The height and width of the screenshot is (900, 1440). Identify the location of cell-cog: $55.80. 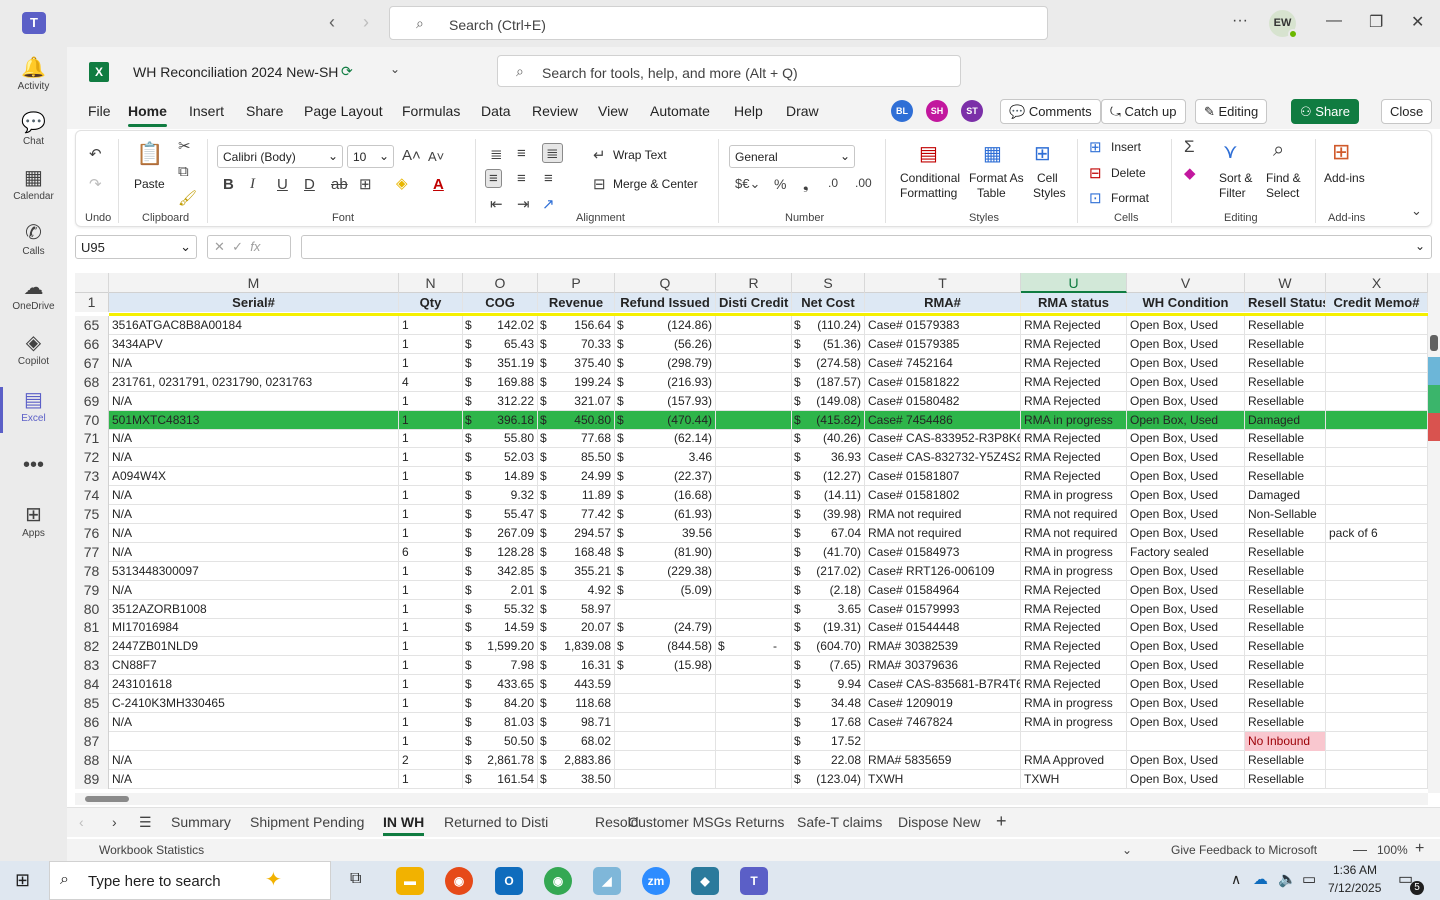
(500, 439).